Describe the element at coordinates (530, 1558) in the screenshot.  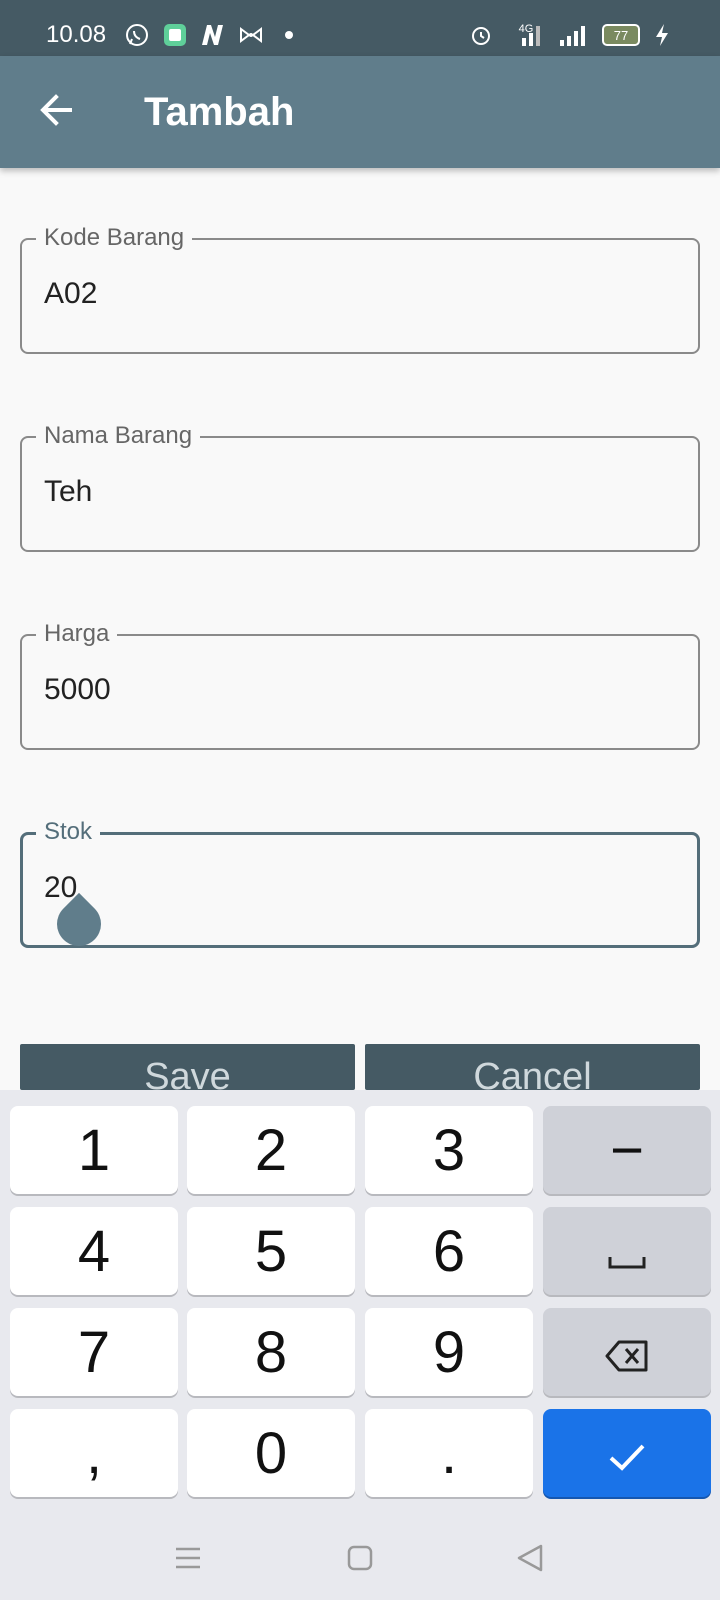
I see `back-triangle-icon` at that location.